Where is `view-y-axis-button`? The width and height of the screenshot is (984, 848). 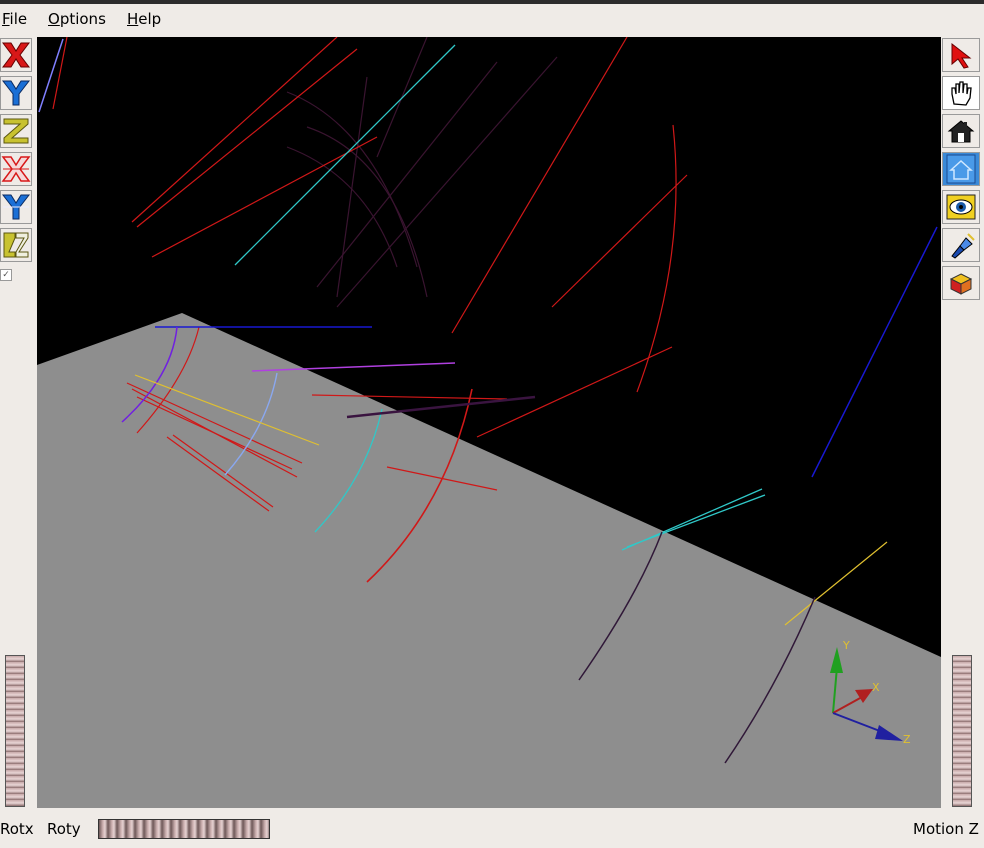 view-y-axis-button is located at coordinates (16, 93).